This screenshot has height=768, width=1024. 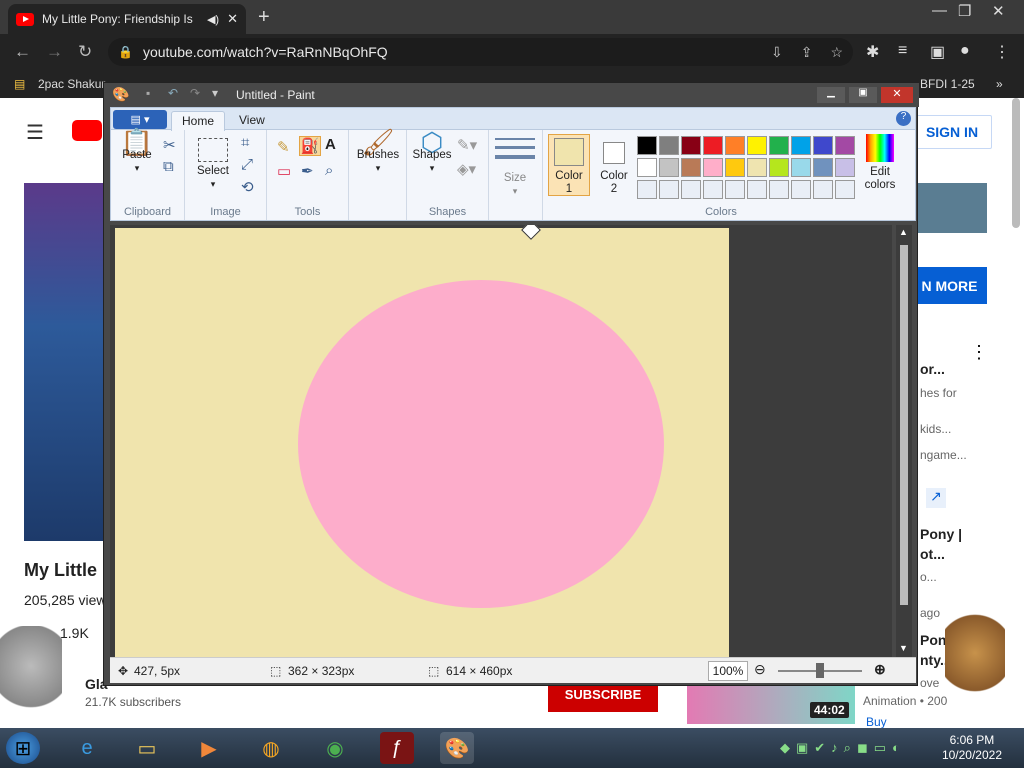 What do you see at coordinates (432, 152) in the screenshot?
I see `shapes-button: ⬡ Shapes ▾` at bounding box center [432, 152].